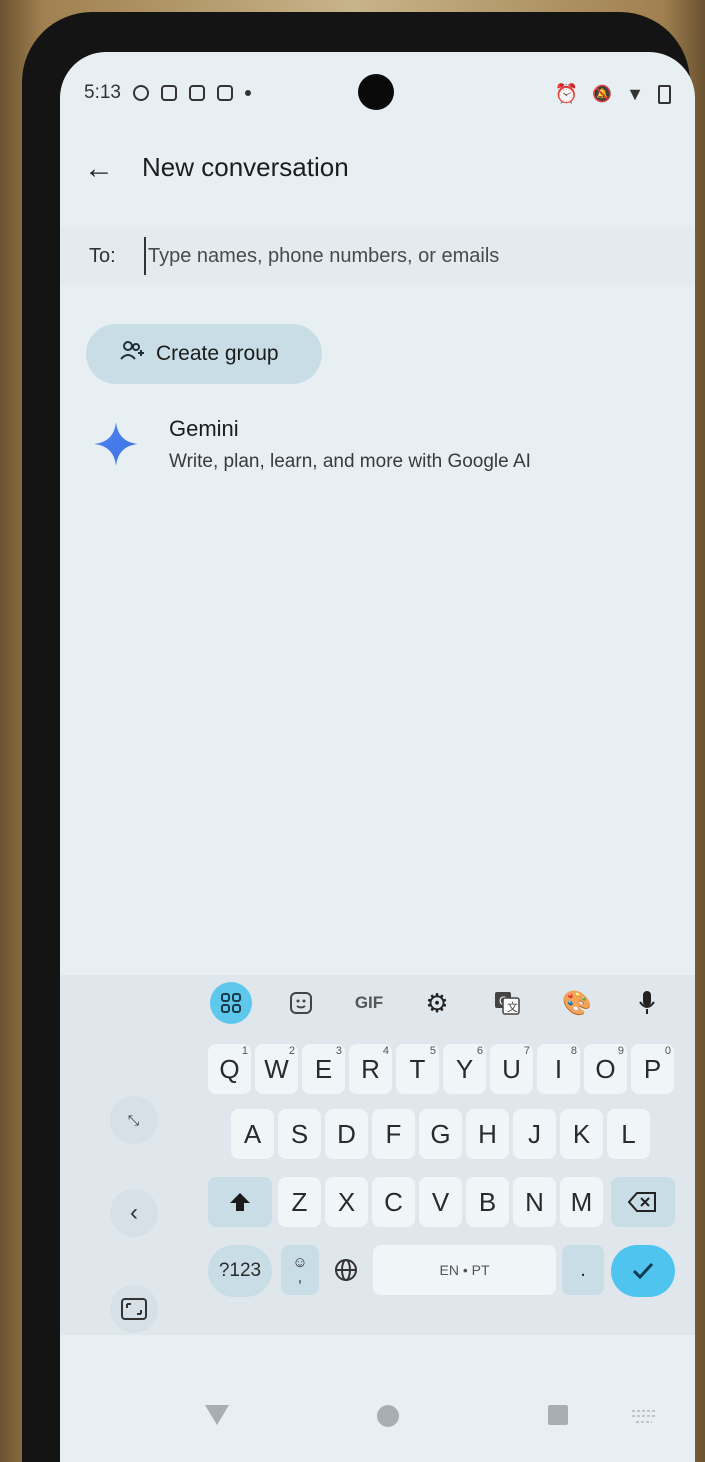 This screenshot has height=1462, width=705. I want to click on keyboard-toolbar: GIF ⚙ G文 🎨, so click(445, 1004).